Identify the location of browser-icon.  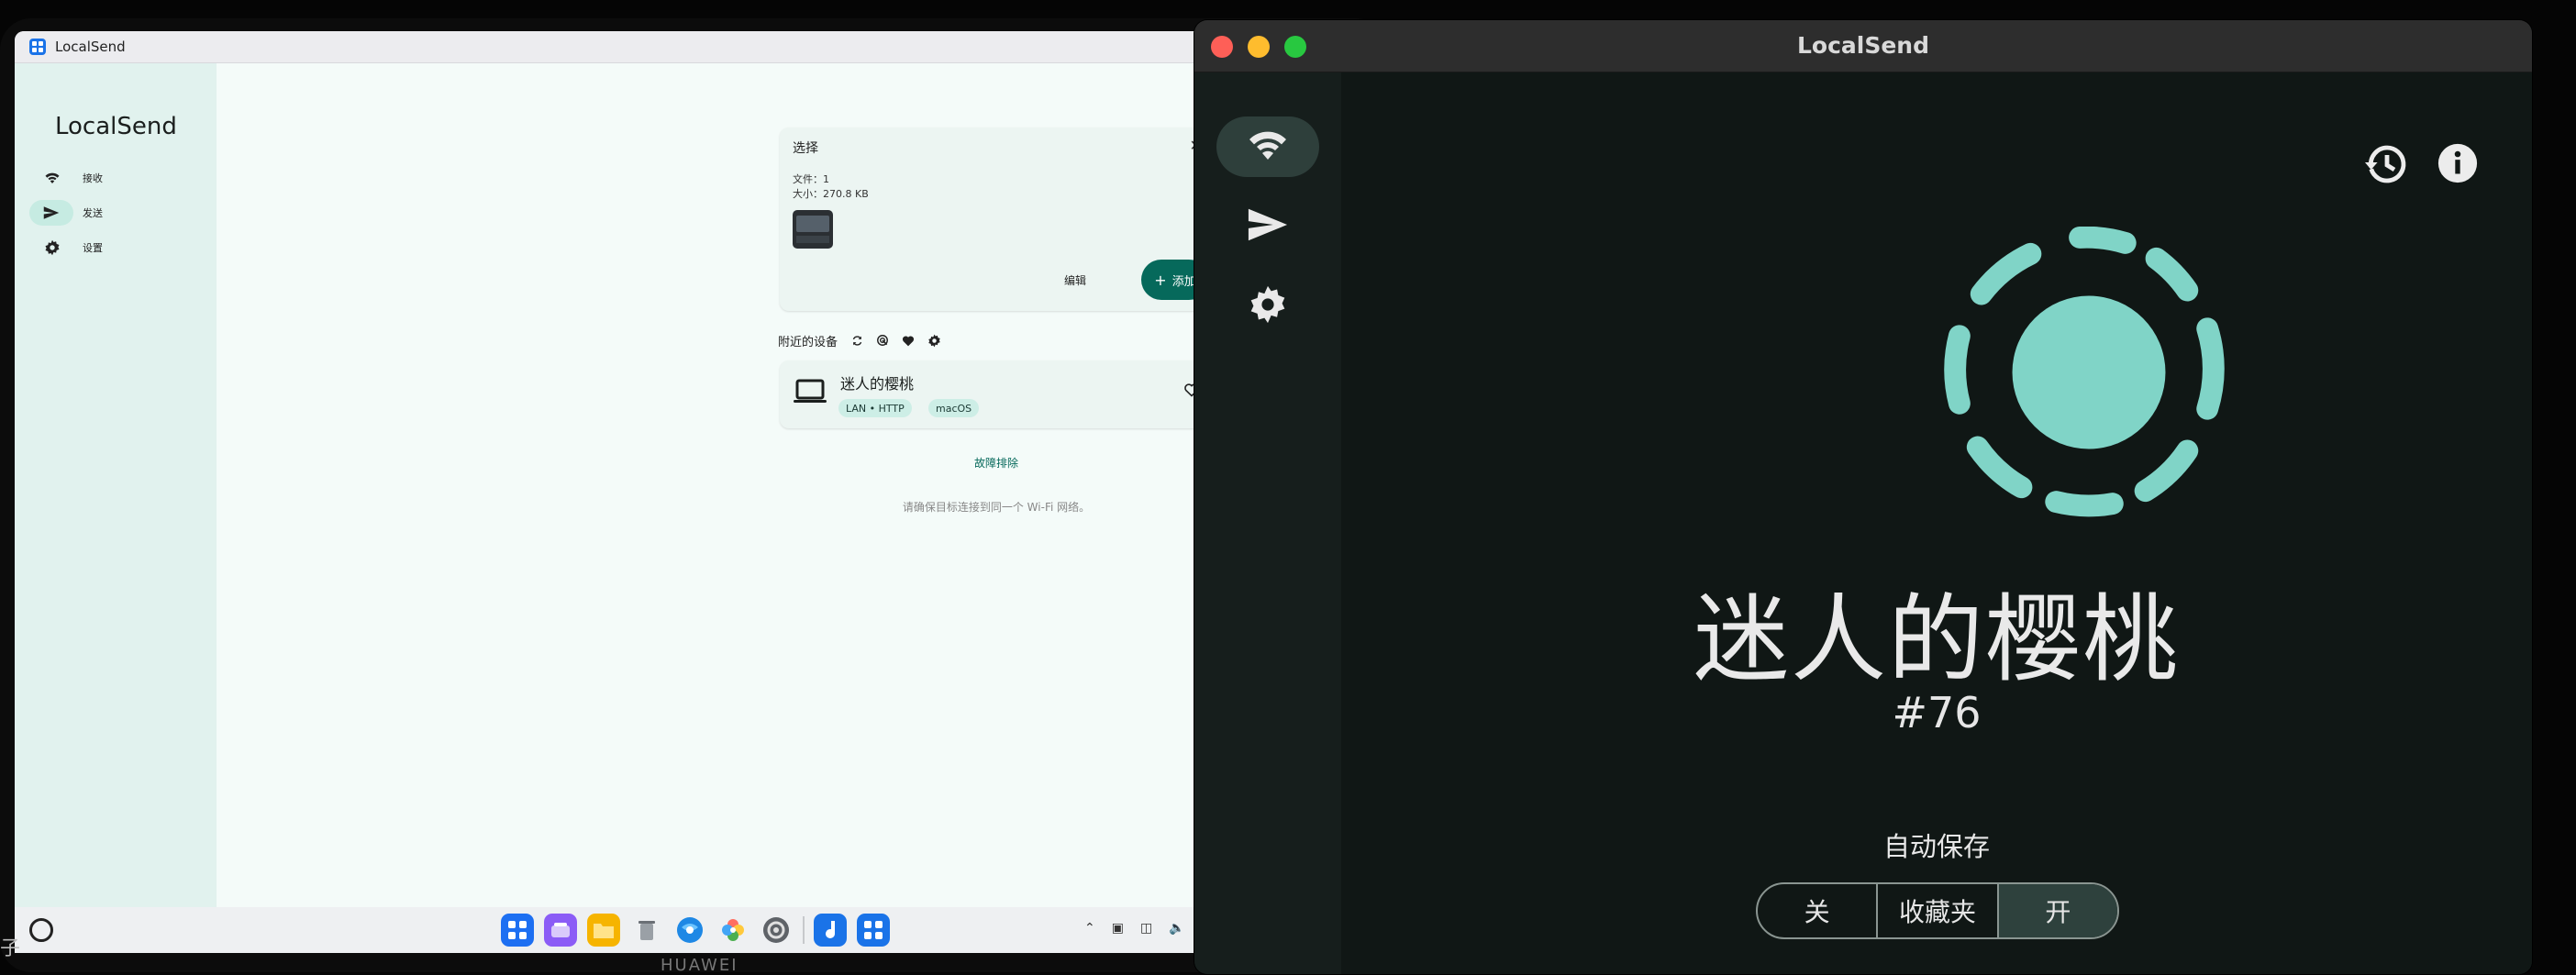
(689, 930).